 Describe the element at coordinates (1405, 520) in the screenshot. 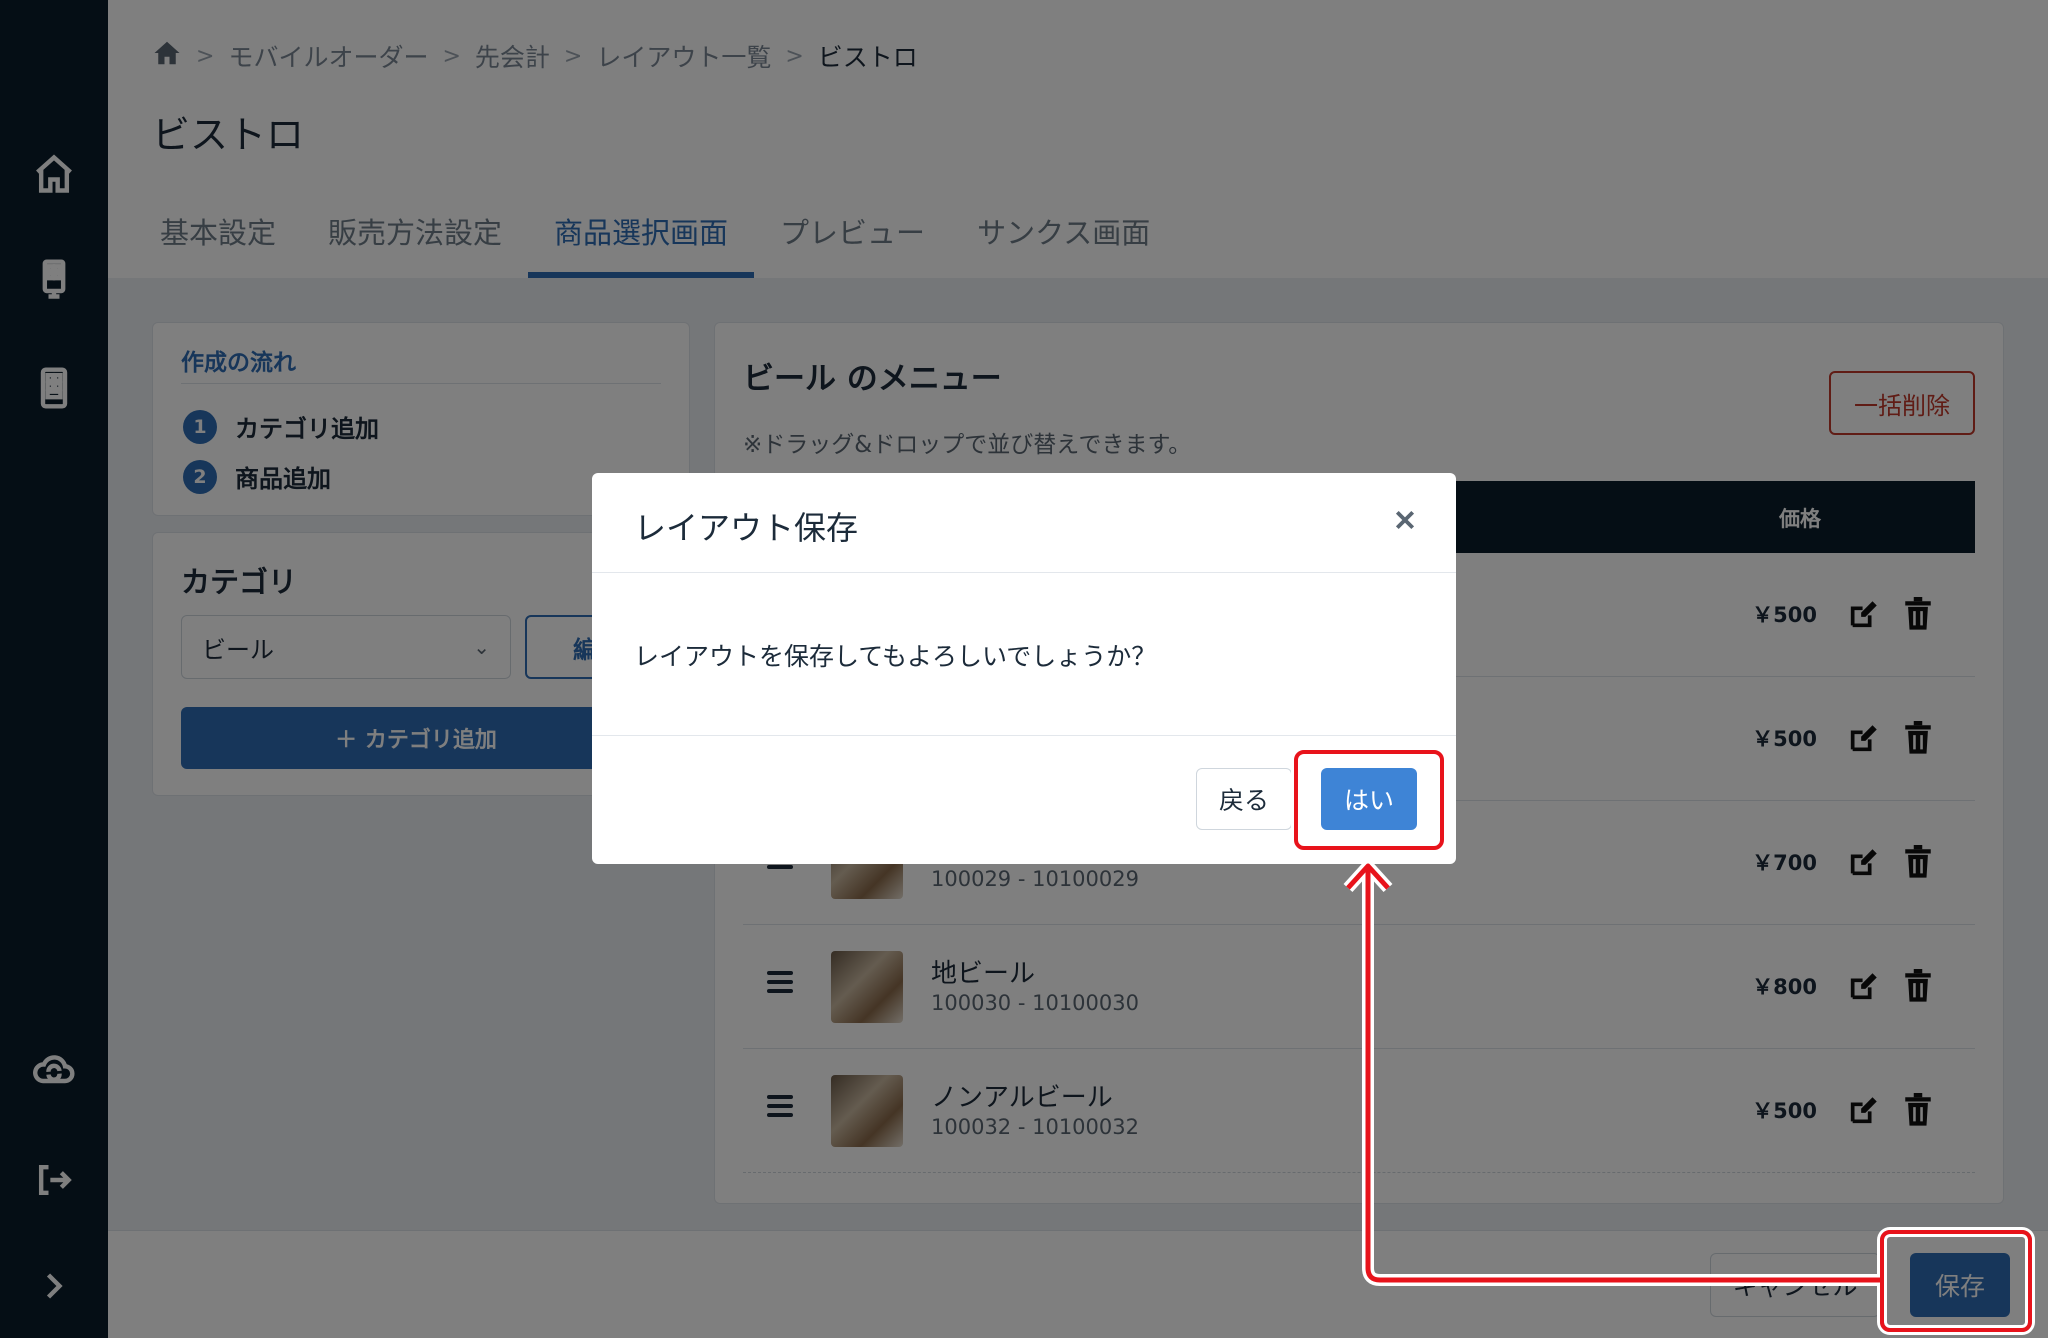

I see `close-icon` at that location.